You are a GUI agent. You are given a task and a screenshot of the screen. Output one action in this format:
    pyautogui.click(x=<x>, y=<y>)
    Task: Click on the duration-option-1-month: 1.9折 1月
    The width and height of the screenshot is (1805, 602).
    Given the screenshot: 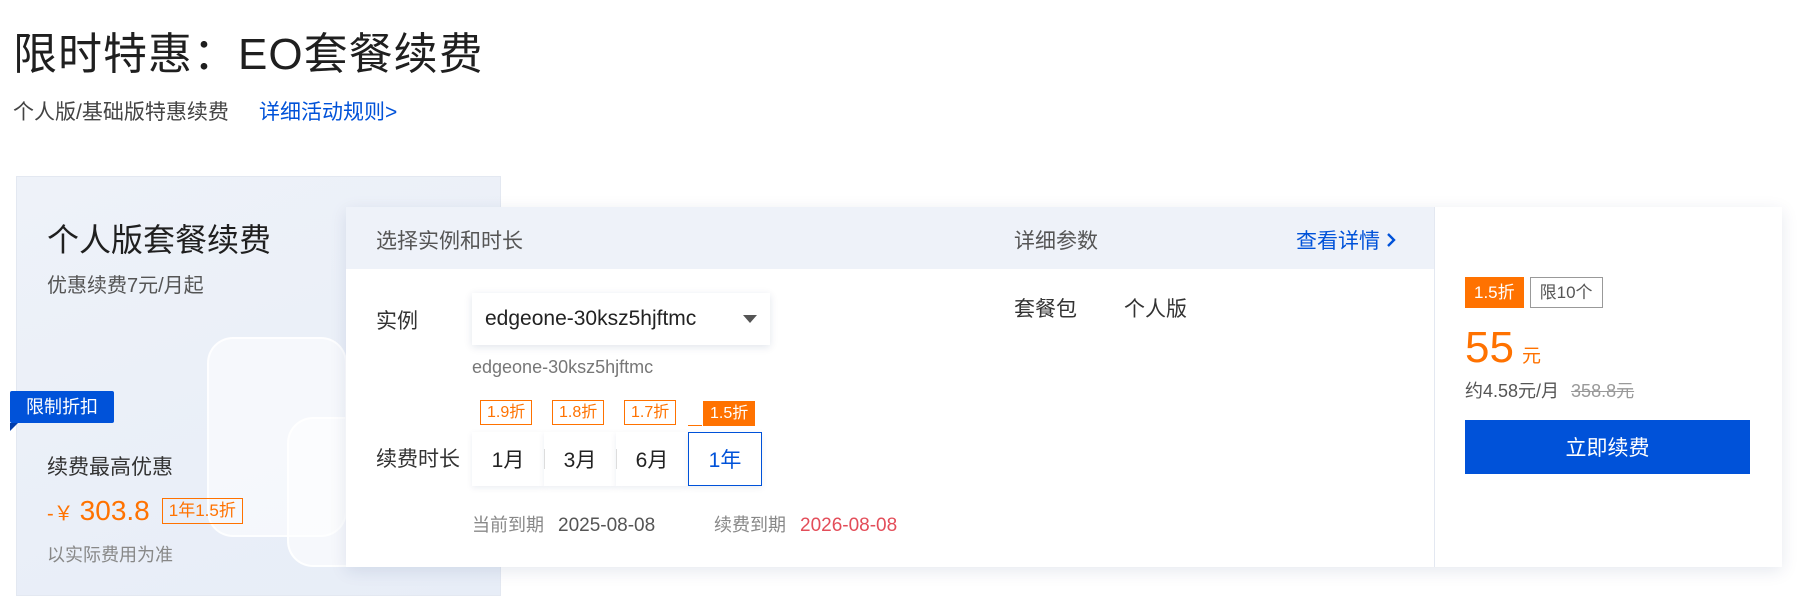 What is the action you would take?
    pyautogui.click(x=508, y=443)
    